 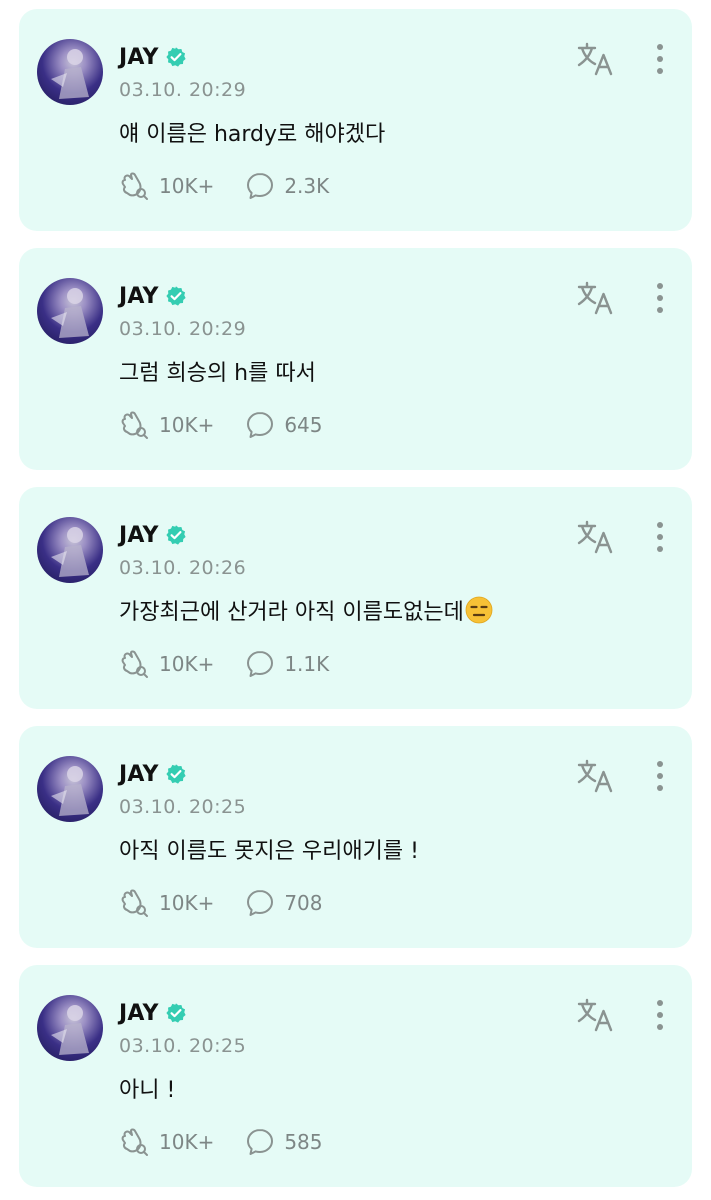 I want to click on comment-button: 585, so click(x=283, y=1142).